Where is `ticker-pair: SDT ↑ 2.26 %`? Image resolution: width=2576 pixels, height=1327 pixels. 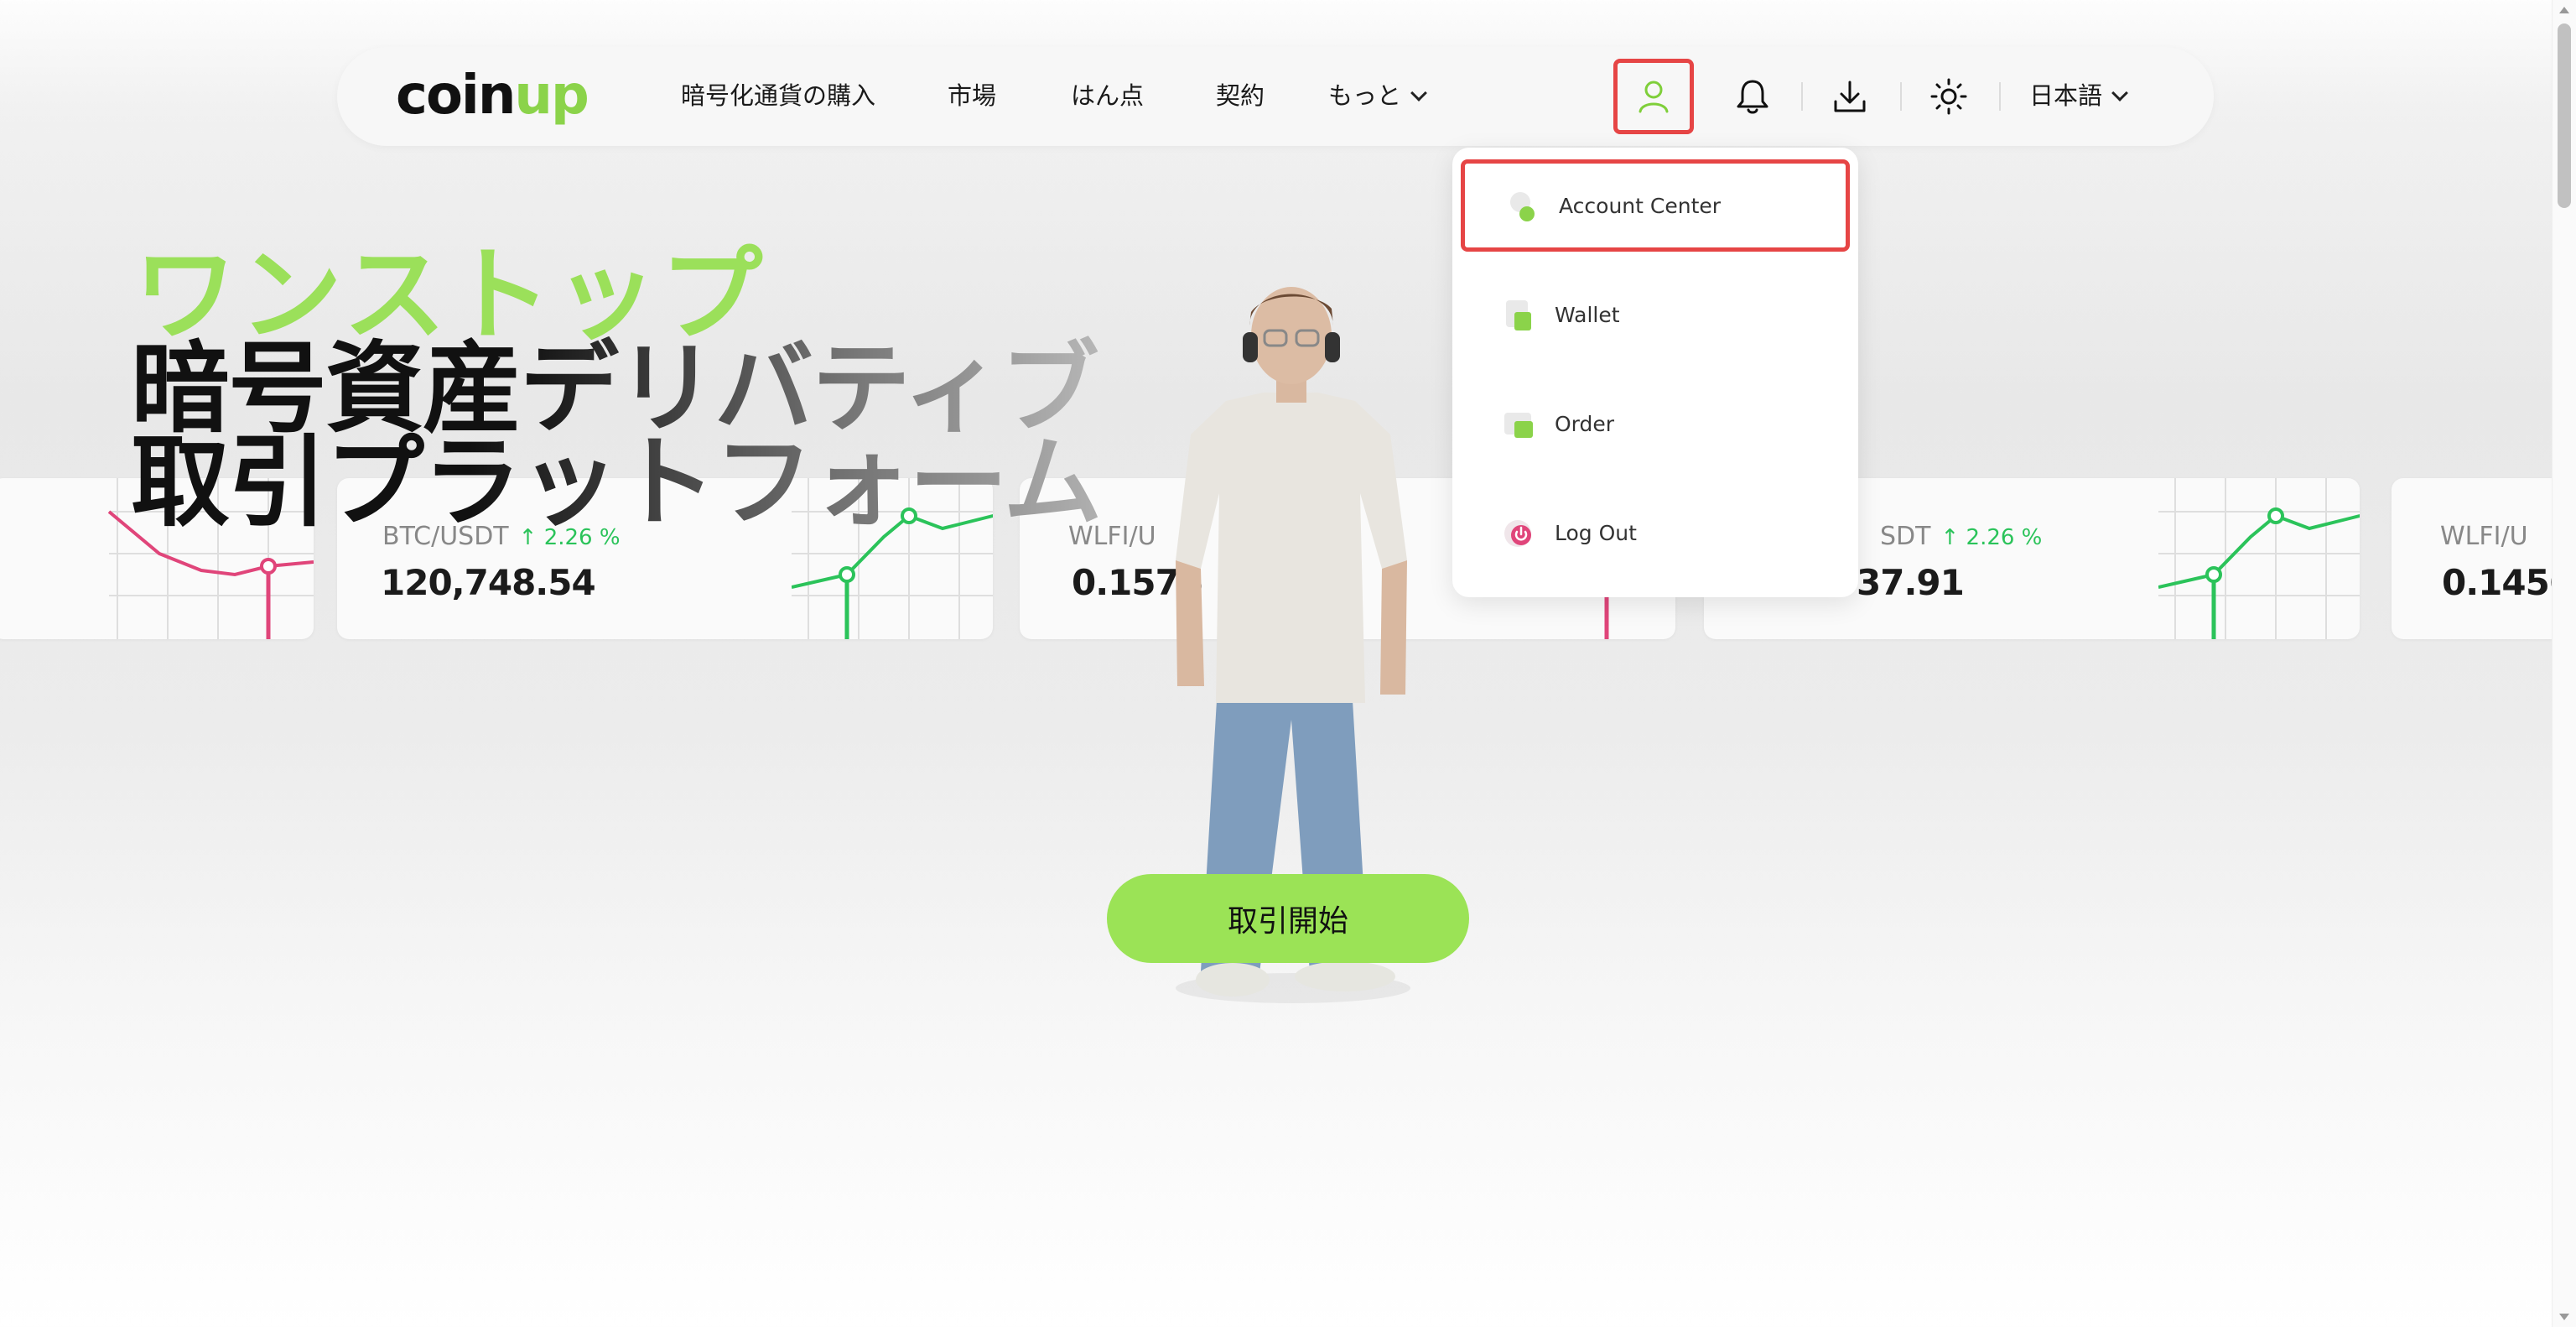
ticker-pair: SDT ↑ 2.26 % is located at coordinates (1961, 536).